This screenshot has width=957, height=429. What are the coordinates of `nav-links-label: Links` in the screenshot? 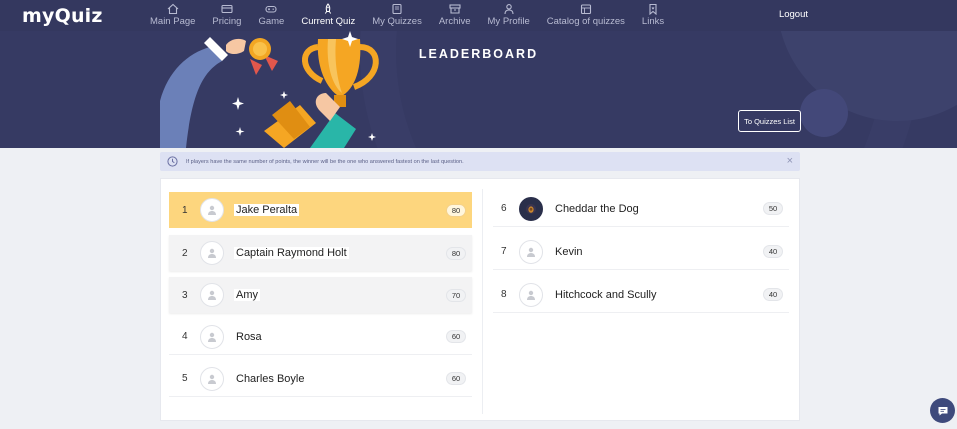 It's located at (653, 21).